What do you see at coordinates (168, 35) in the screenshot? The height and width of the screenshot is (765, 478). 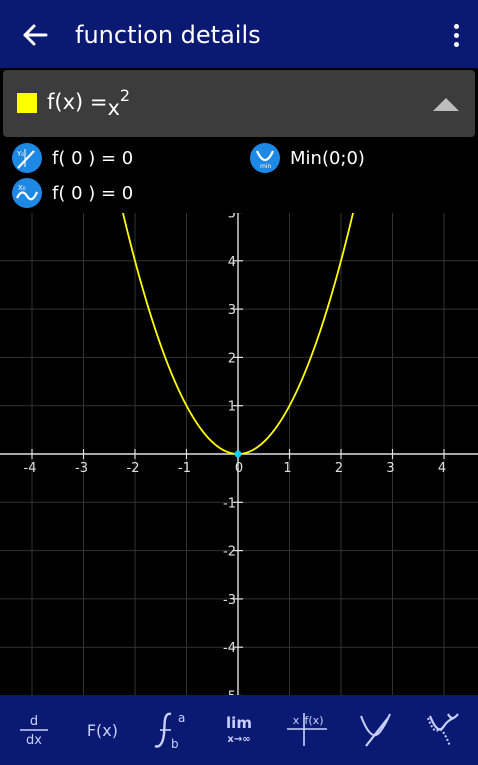 I see `page-title: function details` at bounding box center [168, 35].